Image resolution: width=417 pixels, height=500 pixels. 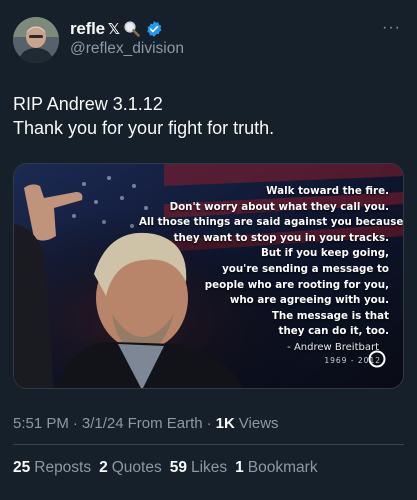 What do you see at coordinates (165, 468) in the screenshot?
I see `engagement-stats: 25 Reposts 2 Quotes 59 Likes 1 Bookmark` at bounding box center [165, 468].